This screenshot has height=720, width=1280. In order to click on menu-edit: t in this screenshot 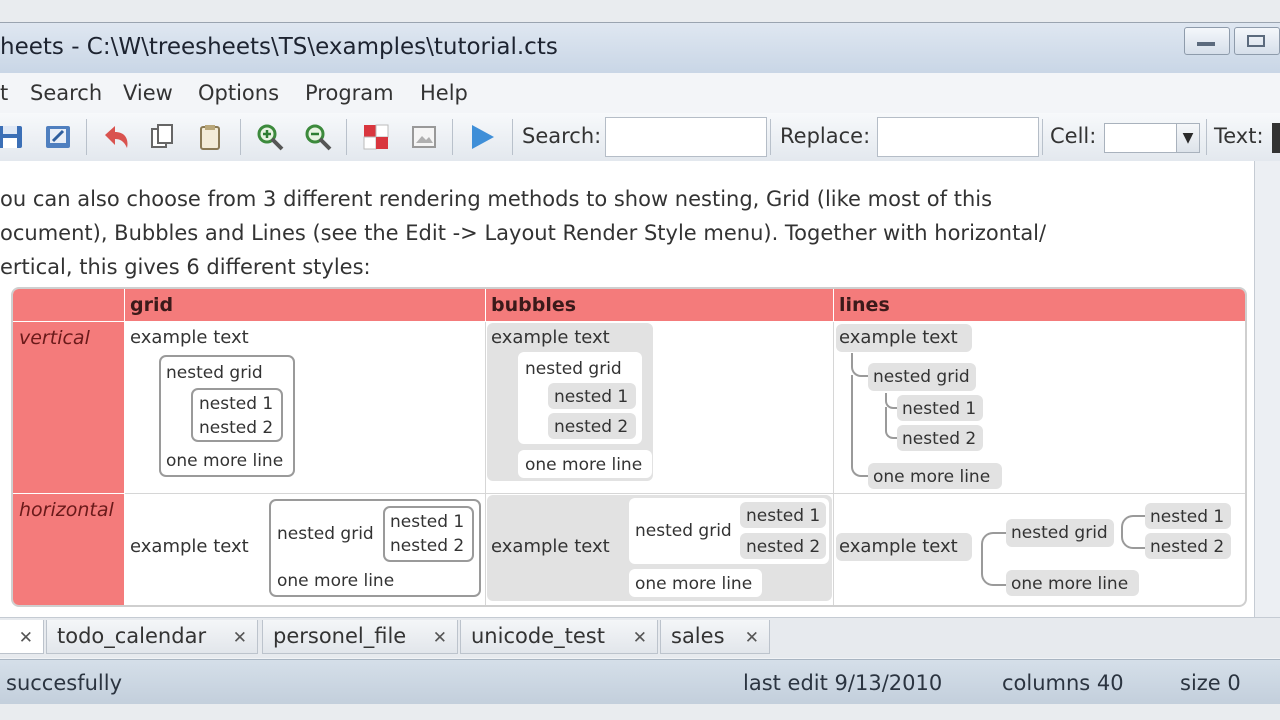, I will do `click(4, 93)`.